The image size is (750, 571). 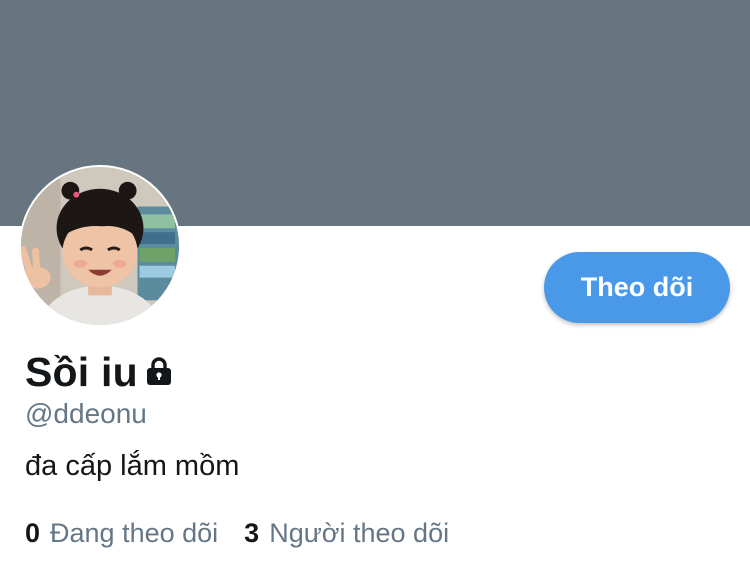 I want to click on following-stat: 0 Đang theo dõi, so click(x=121, y=533).